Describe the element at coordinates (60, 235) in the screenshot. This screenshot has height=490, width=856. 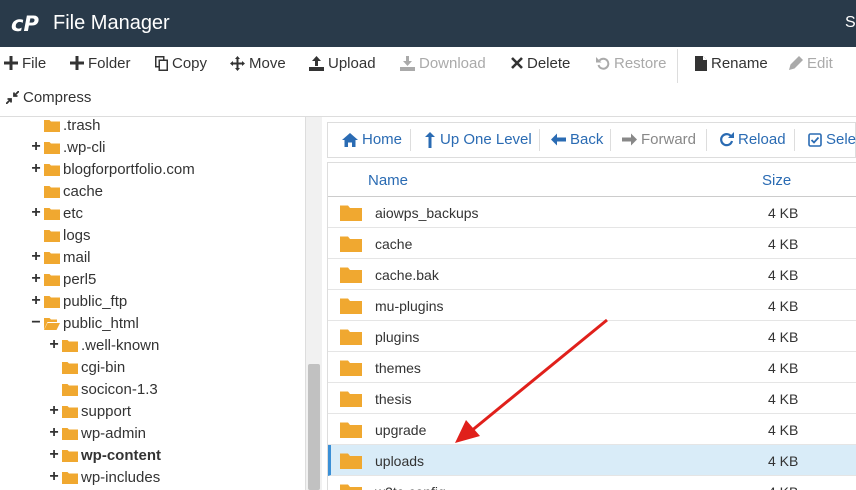
I see `tree-item: logs` at that location.